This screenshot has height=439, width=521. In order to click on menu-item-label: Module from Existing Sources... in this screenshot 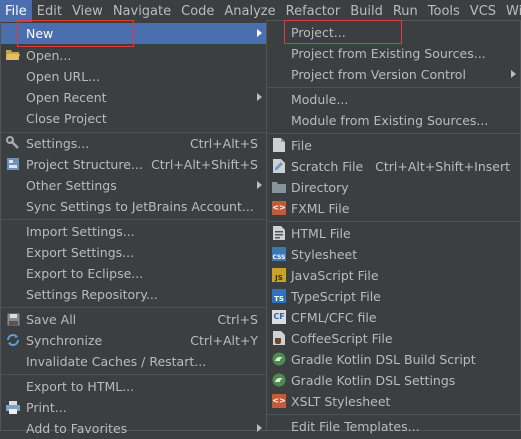, I will do `click(390, 120)`.